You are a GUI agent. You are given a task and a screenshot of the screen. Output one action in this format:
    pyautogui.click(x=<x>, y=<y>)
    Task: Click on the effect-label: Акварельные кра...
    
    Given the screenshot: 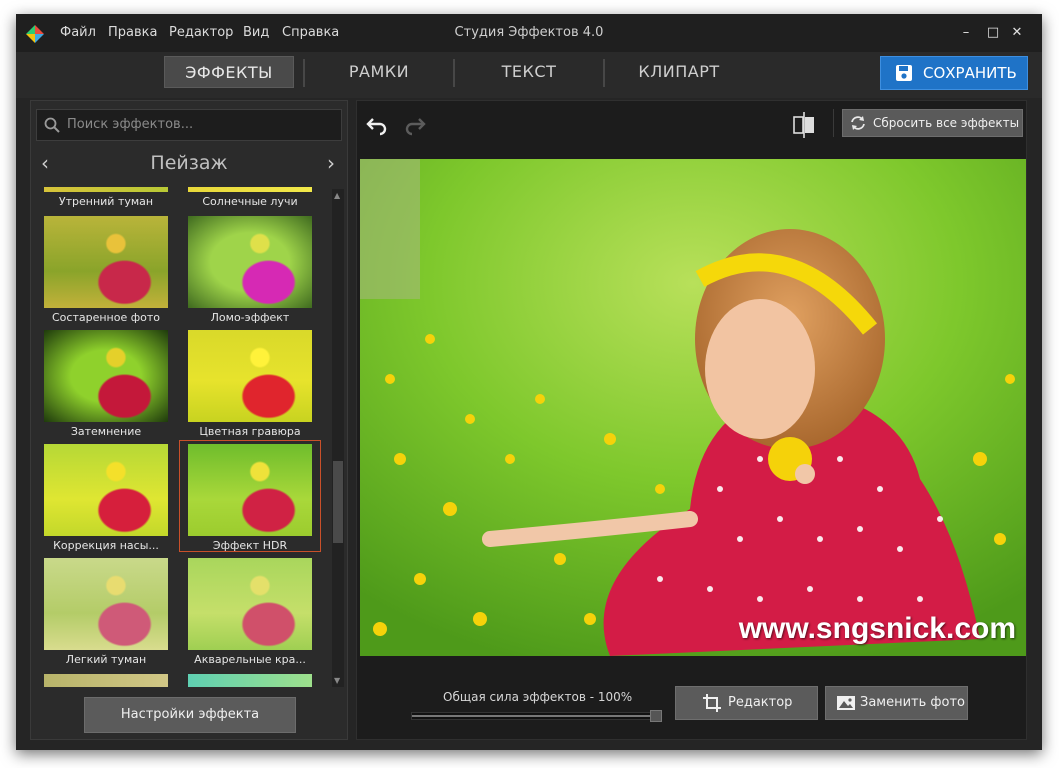 What is the action you would take?
    pyautogui.click(x=250, y=659)
    